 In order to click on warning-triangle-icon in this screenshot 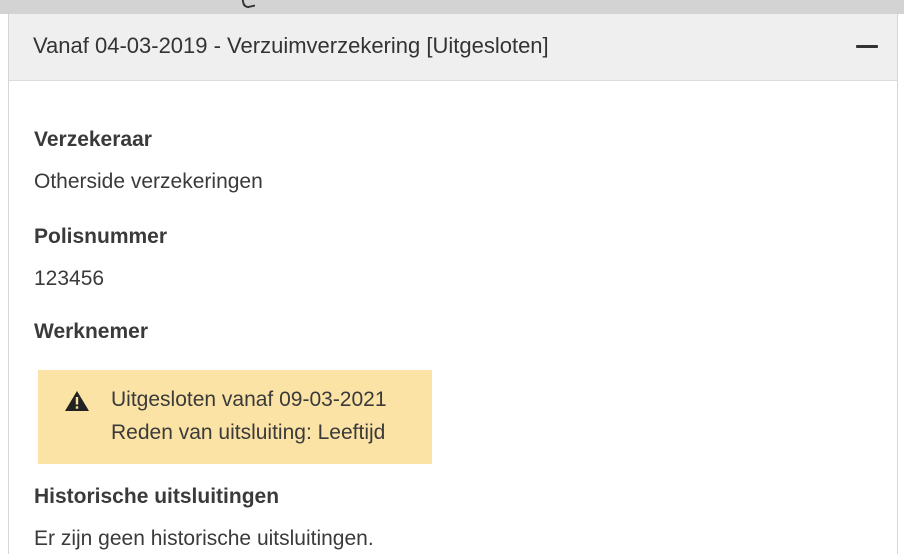, I will do `click(77, 401)`.